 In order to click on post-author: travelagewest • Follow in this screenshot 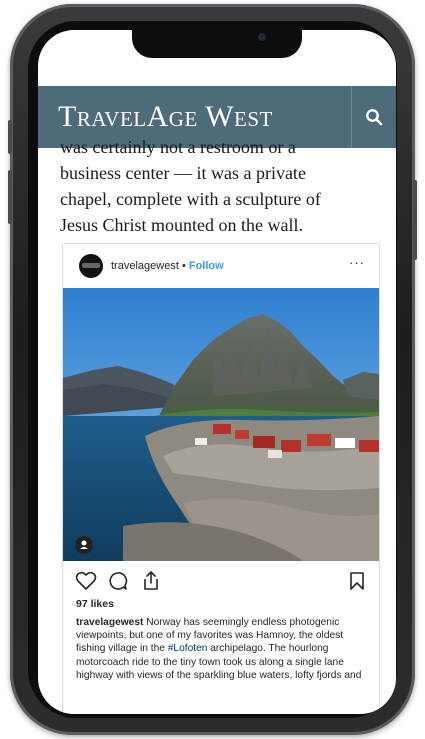, I will do `click(167, 266)`.